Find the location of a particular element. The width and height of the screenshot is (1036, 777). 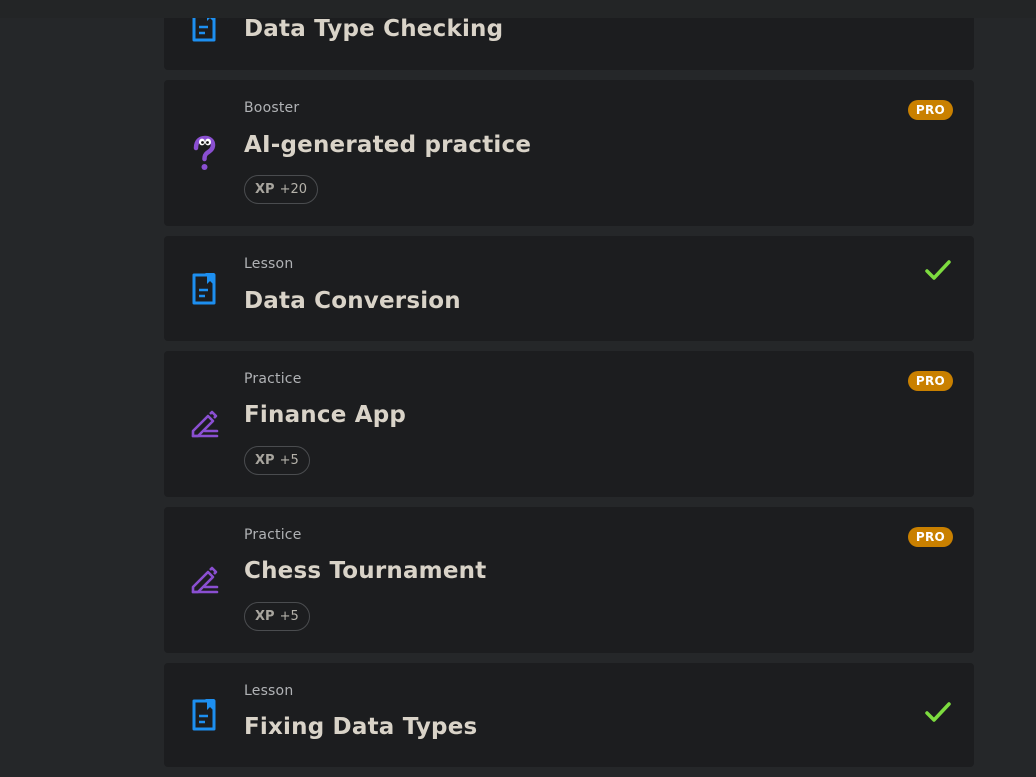

item-title: Data Type Checking is located at coordinates (374, 29).